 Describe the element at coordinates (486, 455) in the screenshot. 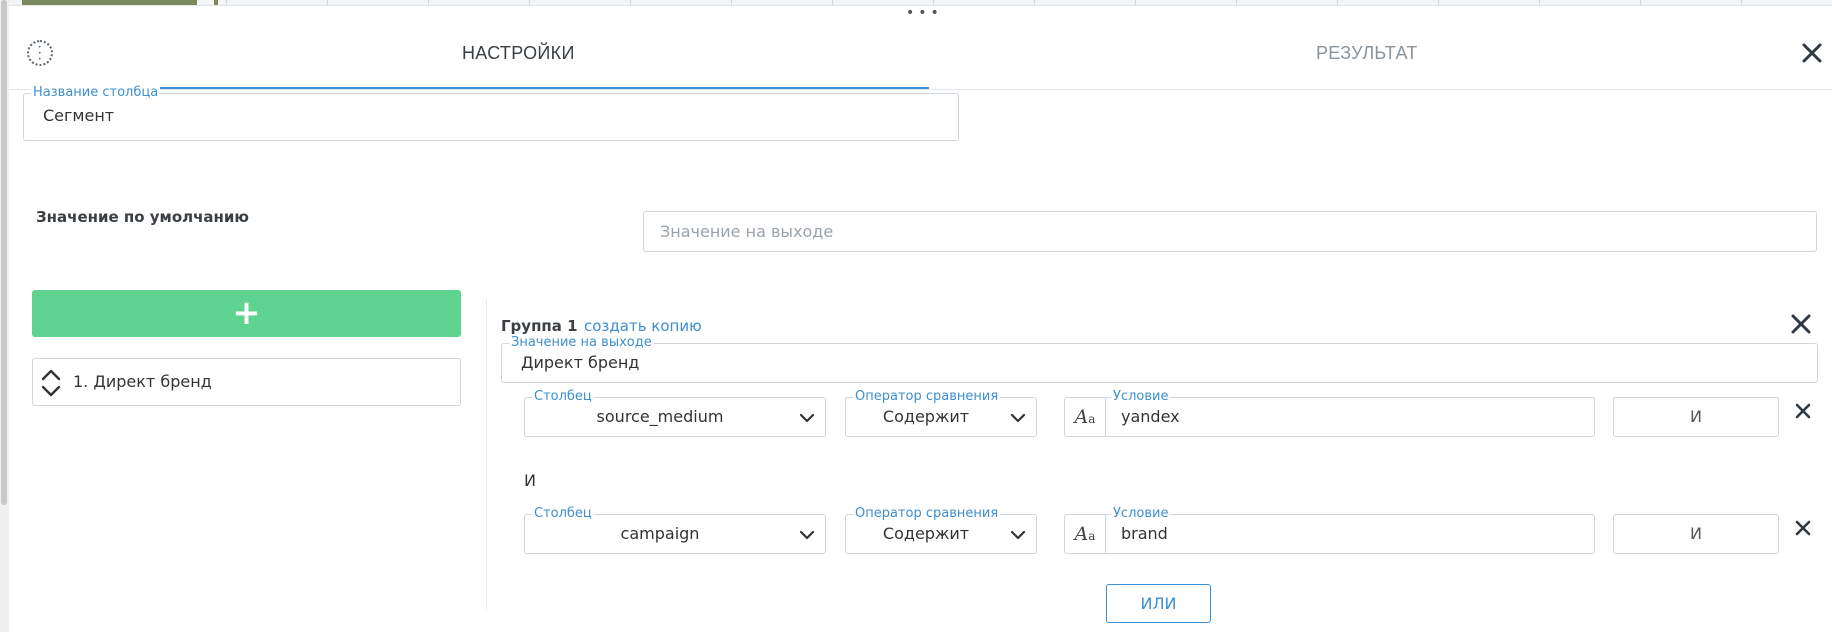

I see `panel-divider` at that location.